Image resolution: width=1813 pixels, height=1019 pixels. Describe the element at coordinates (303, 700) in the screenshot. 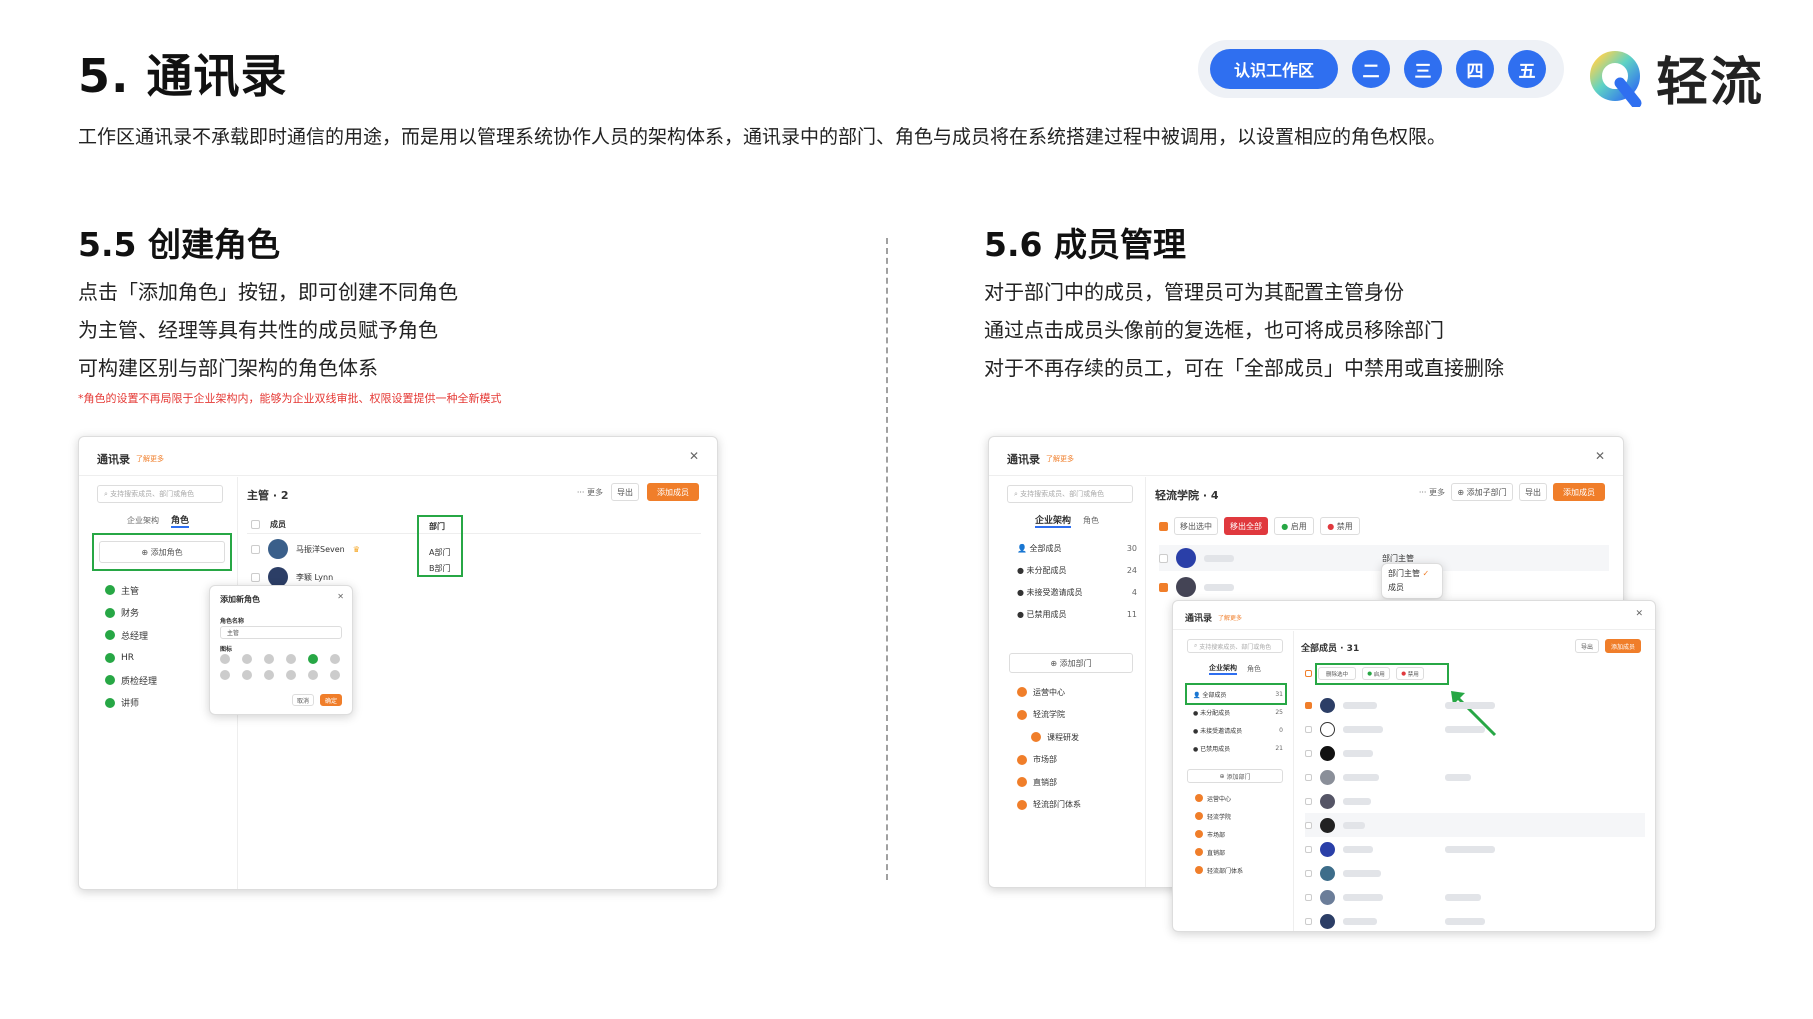

I see `cancel-button: 取消` at that location.